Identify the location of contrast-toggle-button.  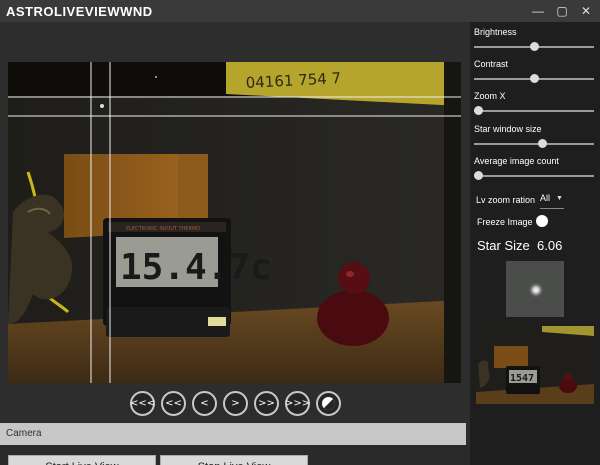
(328, 403).